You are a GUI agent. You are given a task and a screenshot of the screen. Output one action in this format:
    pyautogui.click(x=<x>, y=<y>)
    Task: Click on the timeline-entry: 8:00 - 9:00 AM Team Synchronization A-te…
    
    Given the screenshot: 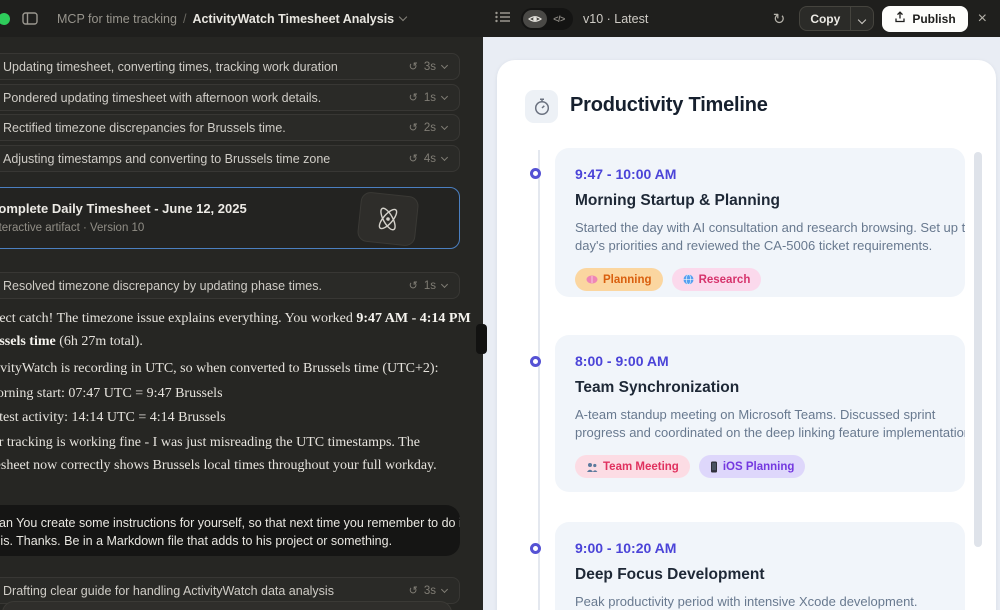 What is the action you would take?
    pyautogui.click(x=760, y=413)
    